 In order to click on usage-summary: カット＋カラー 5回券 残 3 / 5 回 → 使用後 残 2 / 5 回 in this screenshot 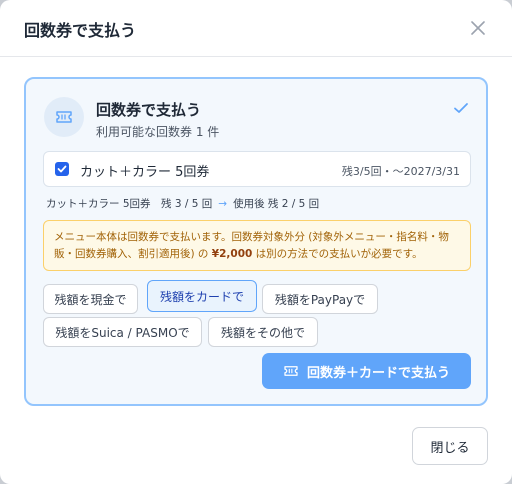, I will do `click(182, 203)`.